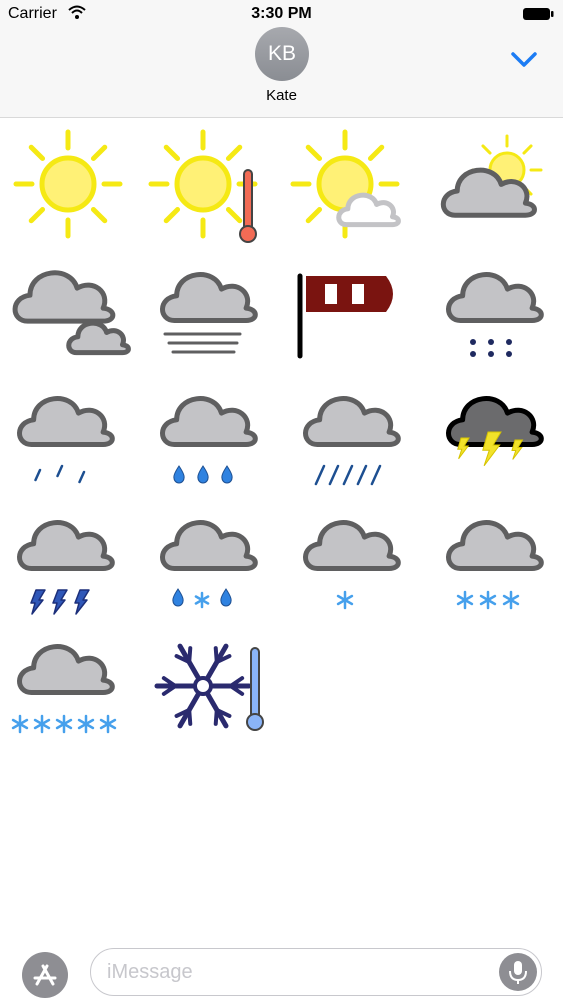 The image size is (563, 1003). I want to click on battery-icon, so click(538, 16).